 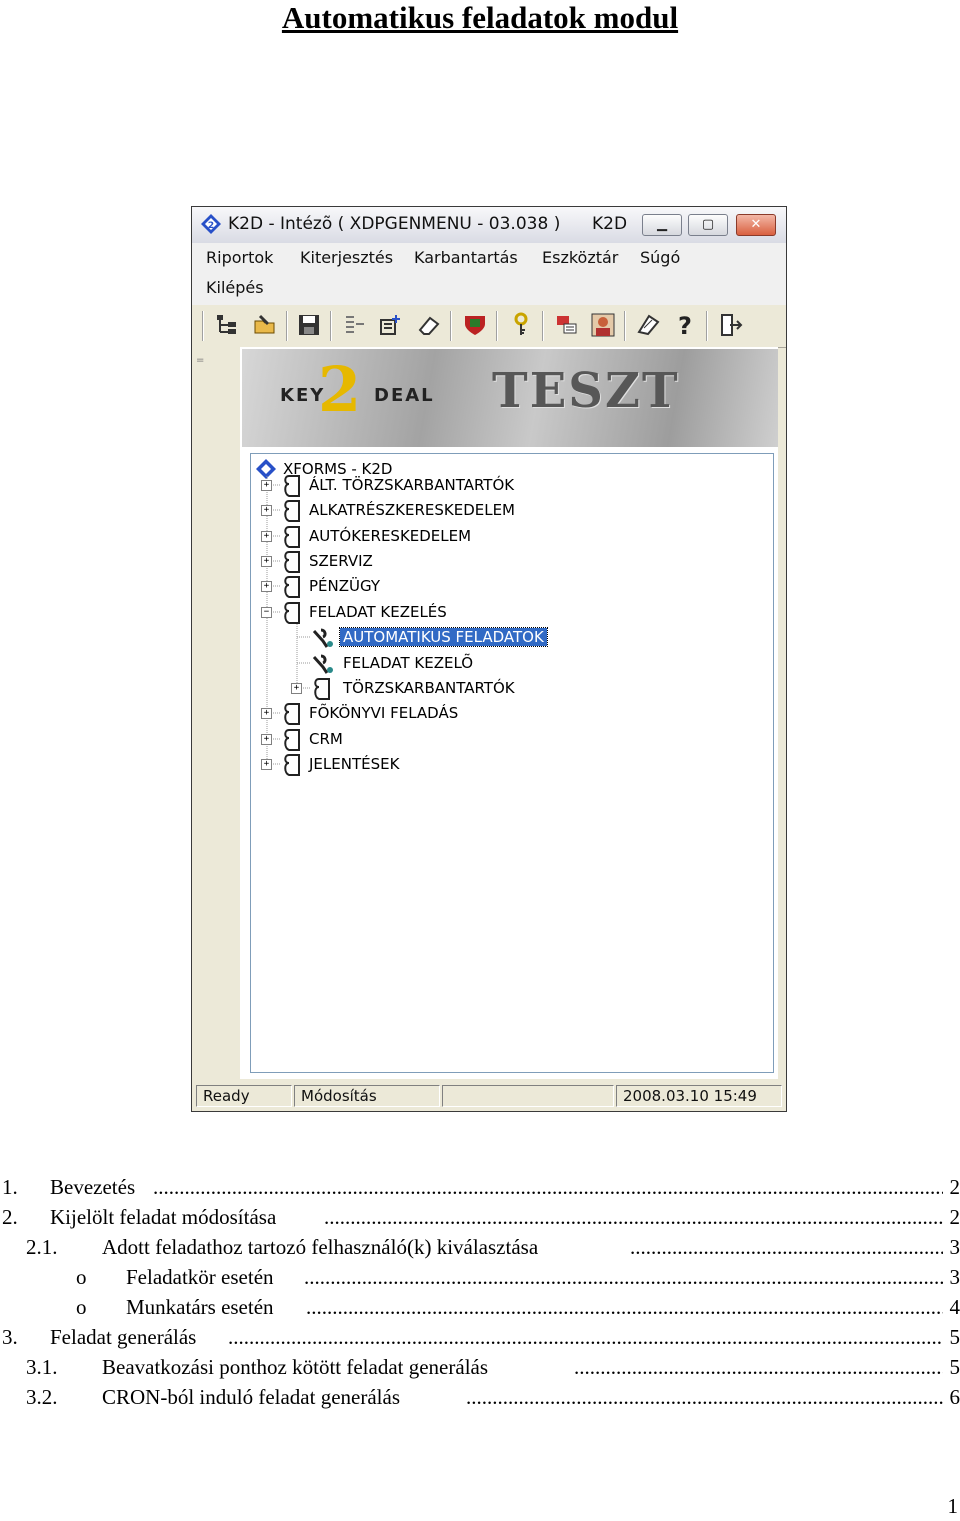 I want to click on window-title-right: K2D, so click(x=610, y=224).